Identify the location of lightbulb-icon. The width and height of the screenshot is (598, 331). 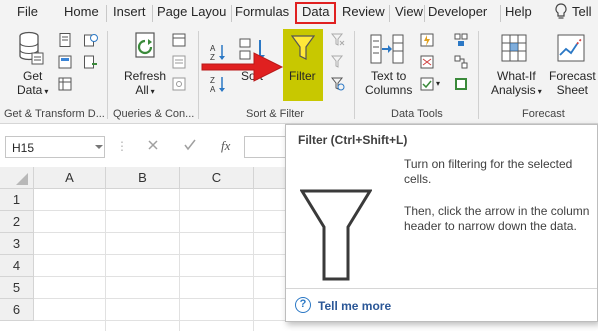
(561, 13).